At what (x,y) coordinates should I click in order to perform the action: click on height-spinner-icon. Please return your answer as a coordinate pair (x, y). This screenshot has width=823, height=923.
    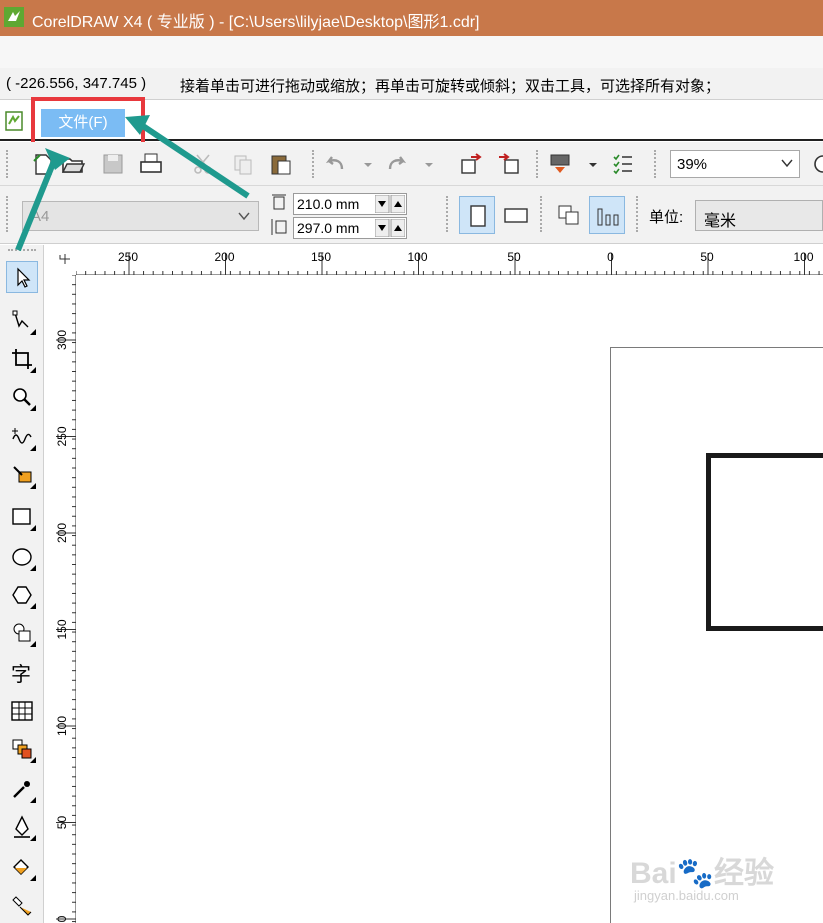
    Looking at the image, I should click on (390, 228).